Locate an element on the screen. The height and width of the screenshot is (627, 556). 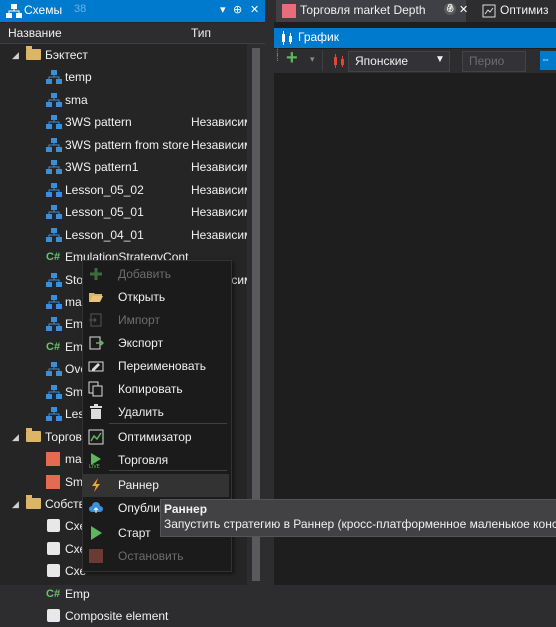
plus-icon is located at coordinates (96, 274).